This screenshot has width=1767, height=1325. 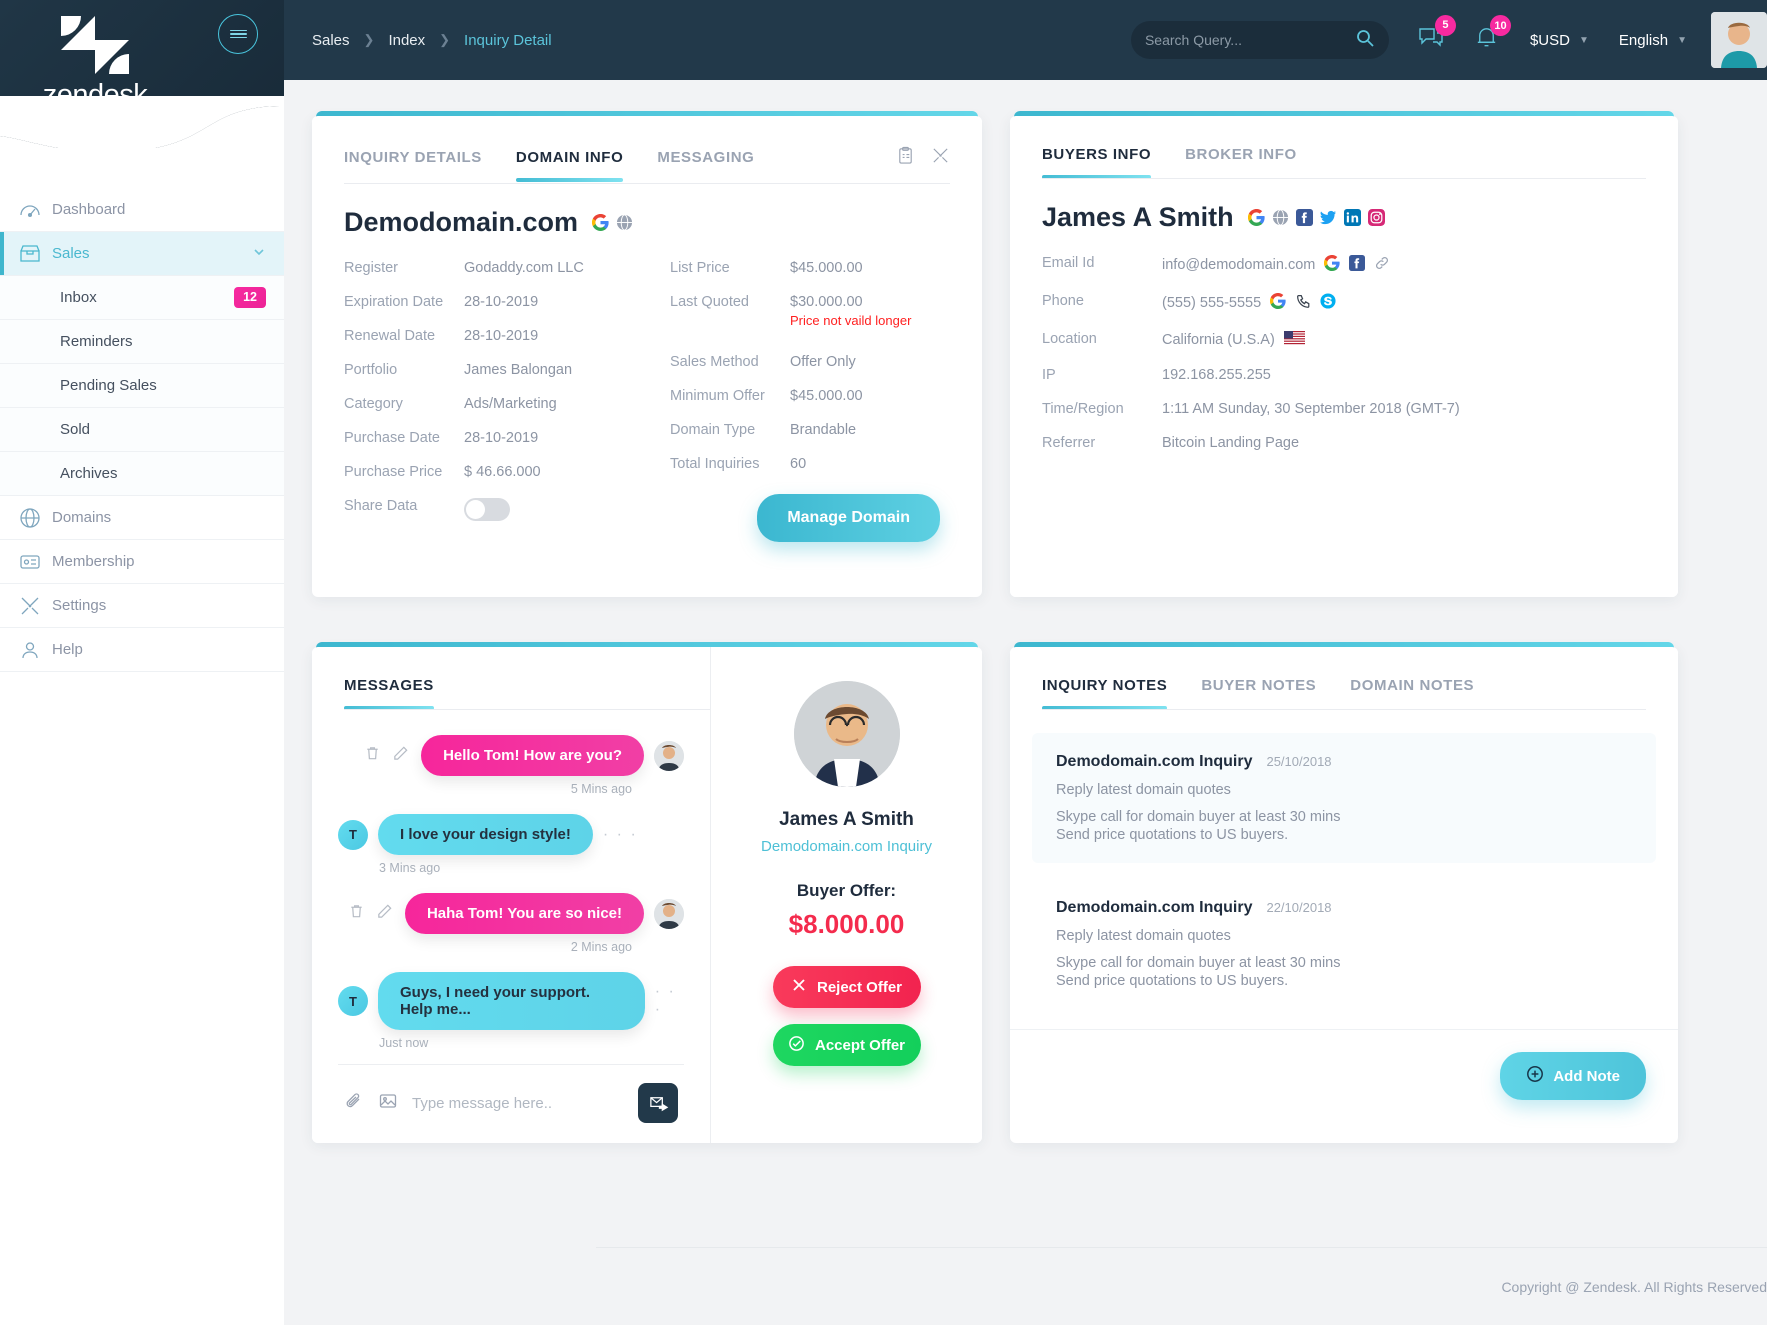 What do you see at coordinates (796, 1045) in the screenshot?
I see `check-circle-icon` at bounding box center [796, 1045].